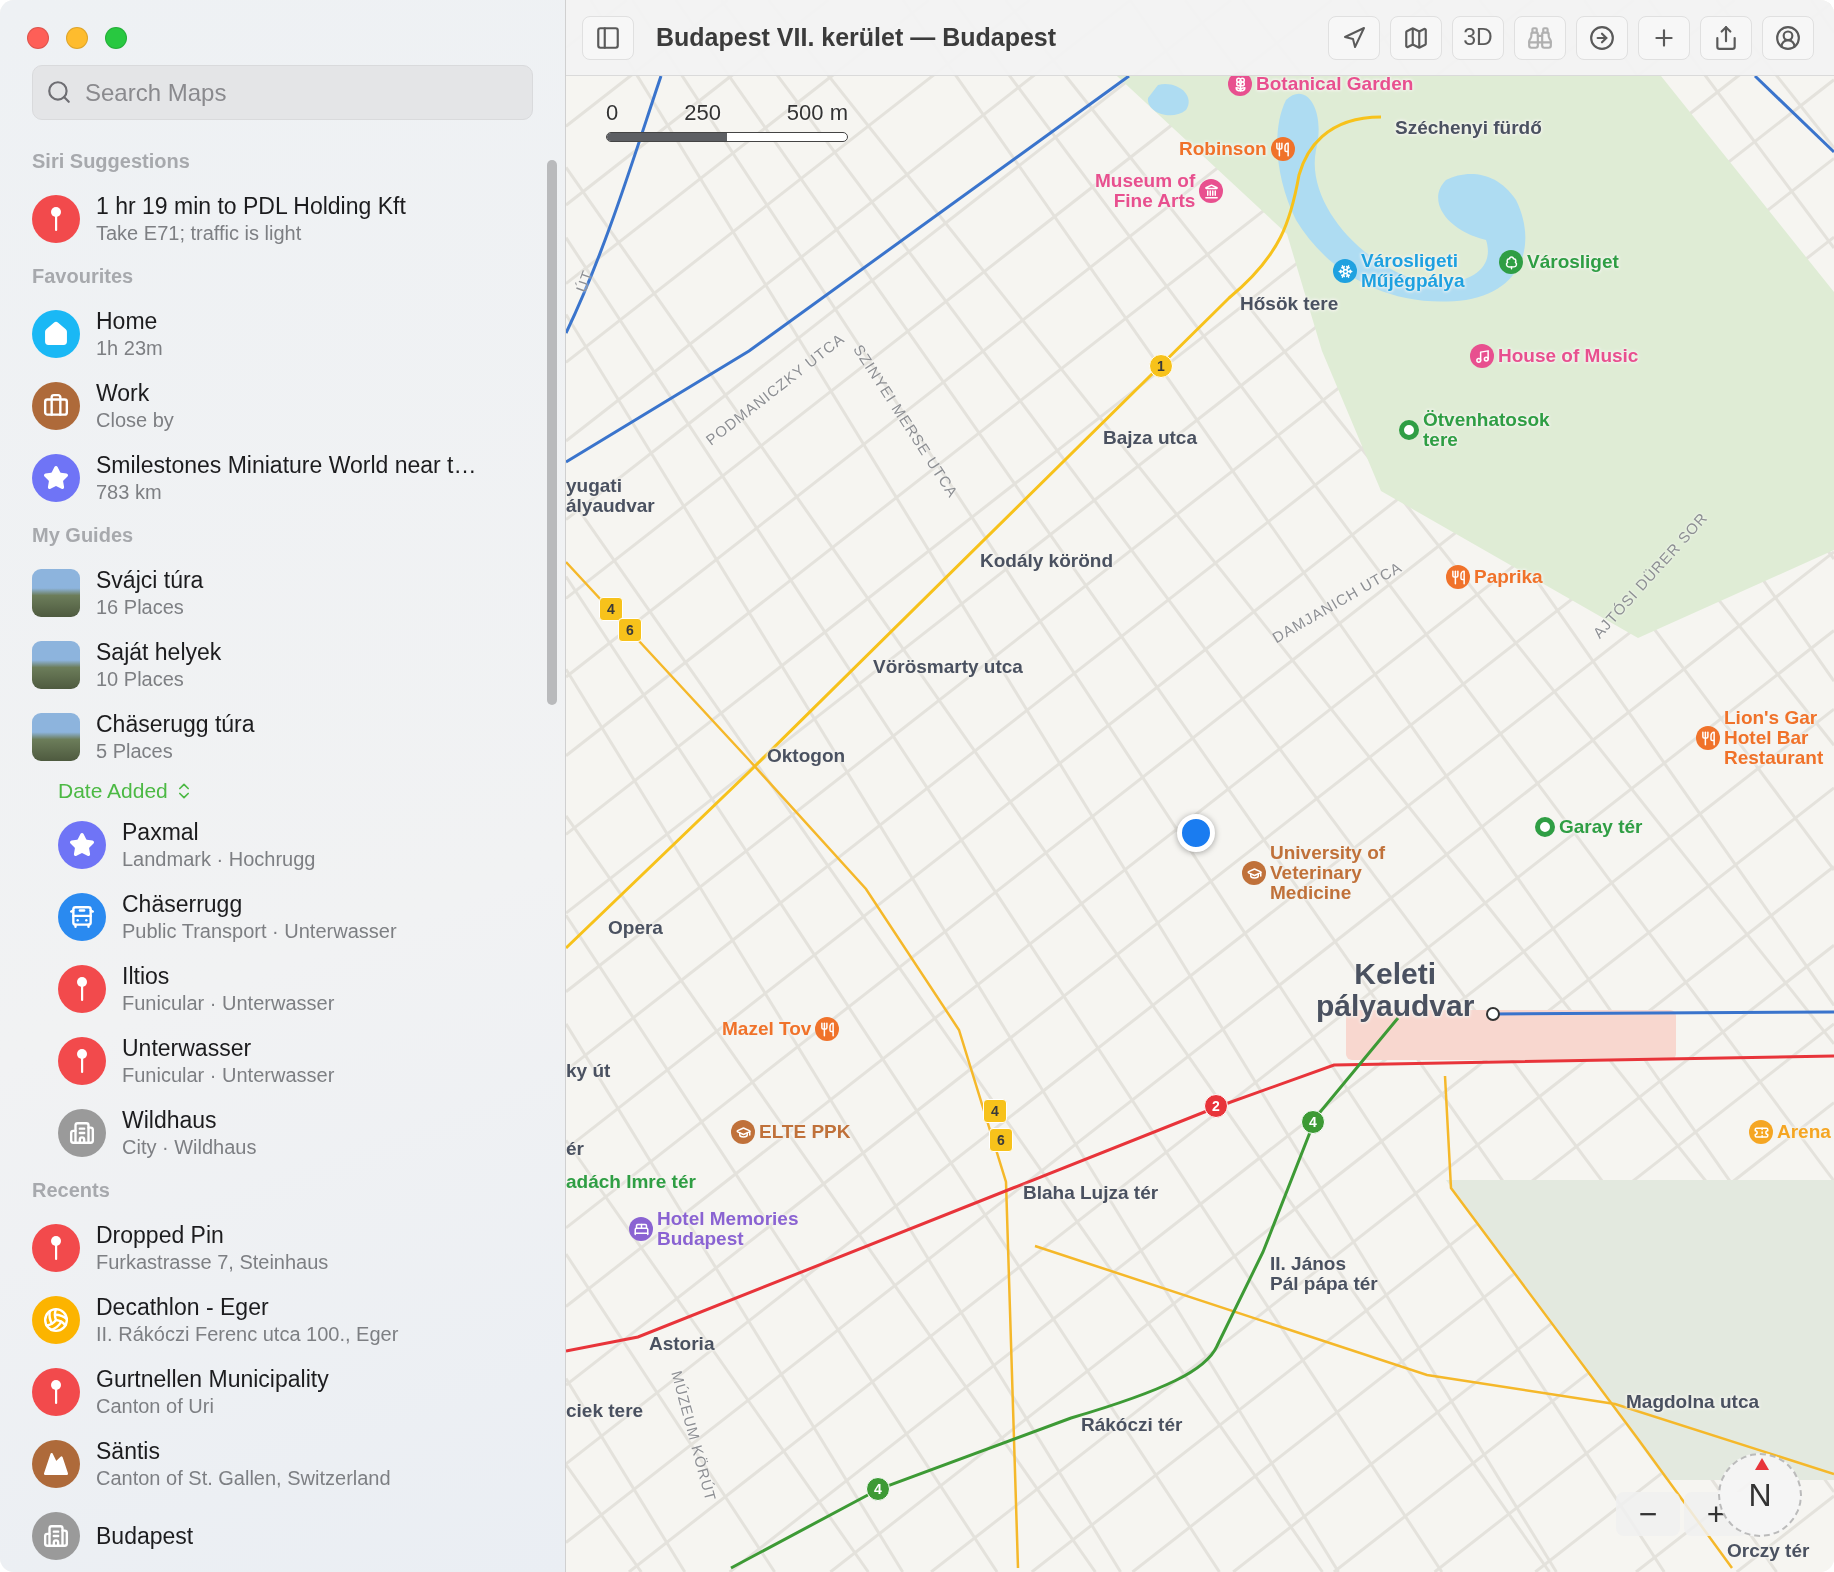  I want to click on list-item: Chäserugg túra 5 Places, so click(282, 737).